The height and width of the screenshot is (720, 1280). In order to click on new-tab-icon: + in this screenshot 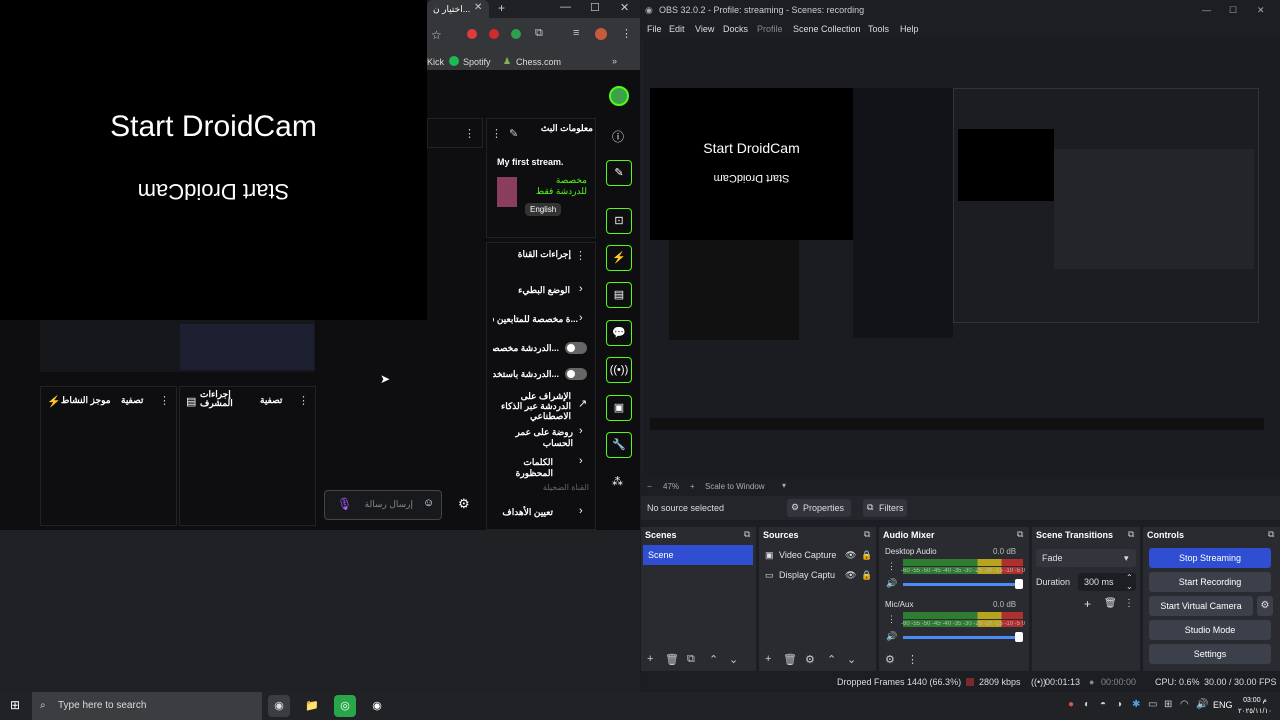, I will do `click(501, 8)`.